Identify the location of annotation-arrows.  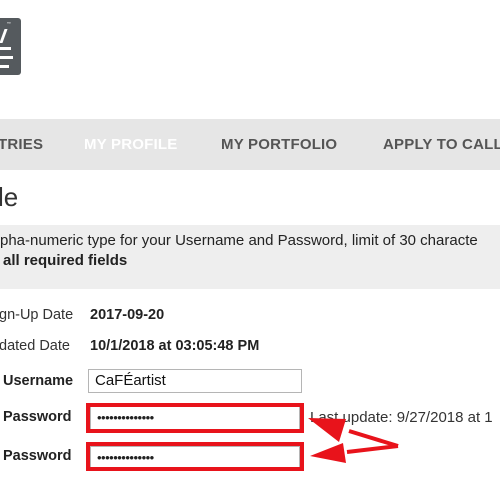
(353, 440).